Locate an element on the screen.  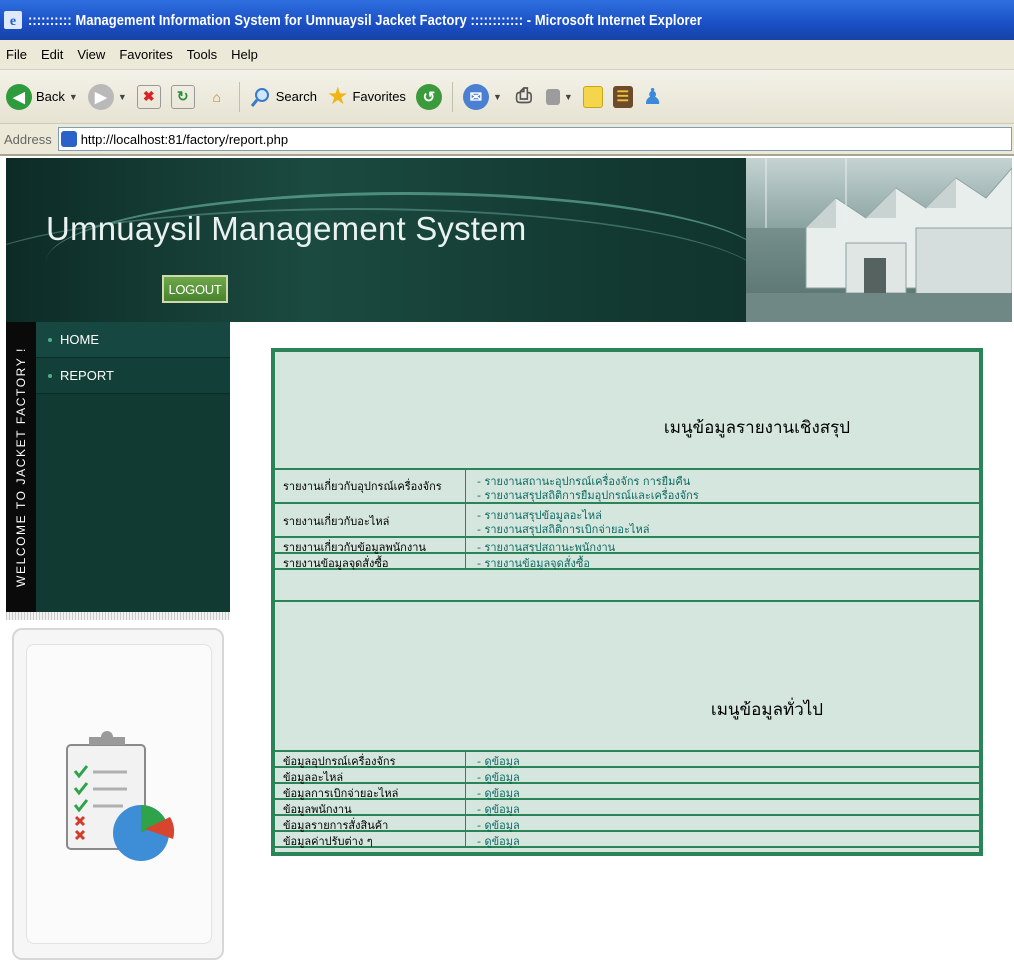
refresh-icon: ↻ is located at coordinates (182, 96).